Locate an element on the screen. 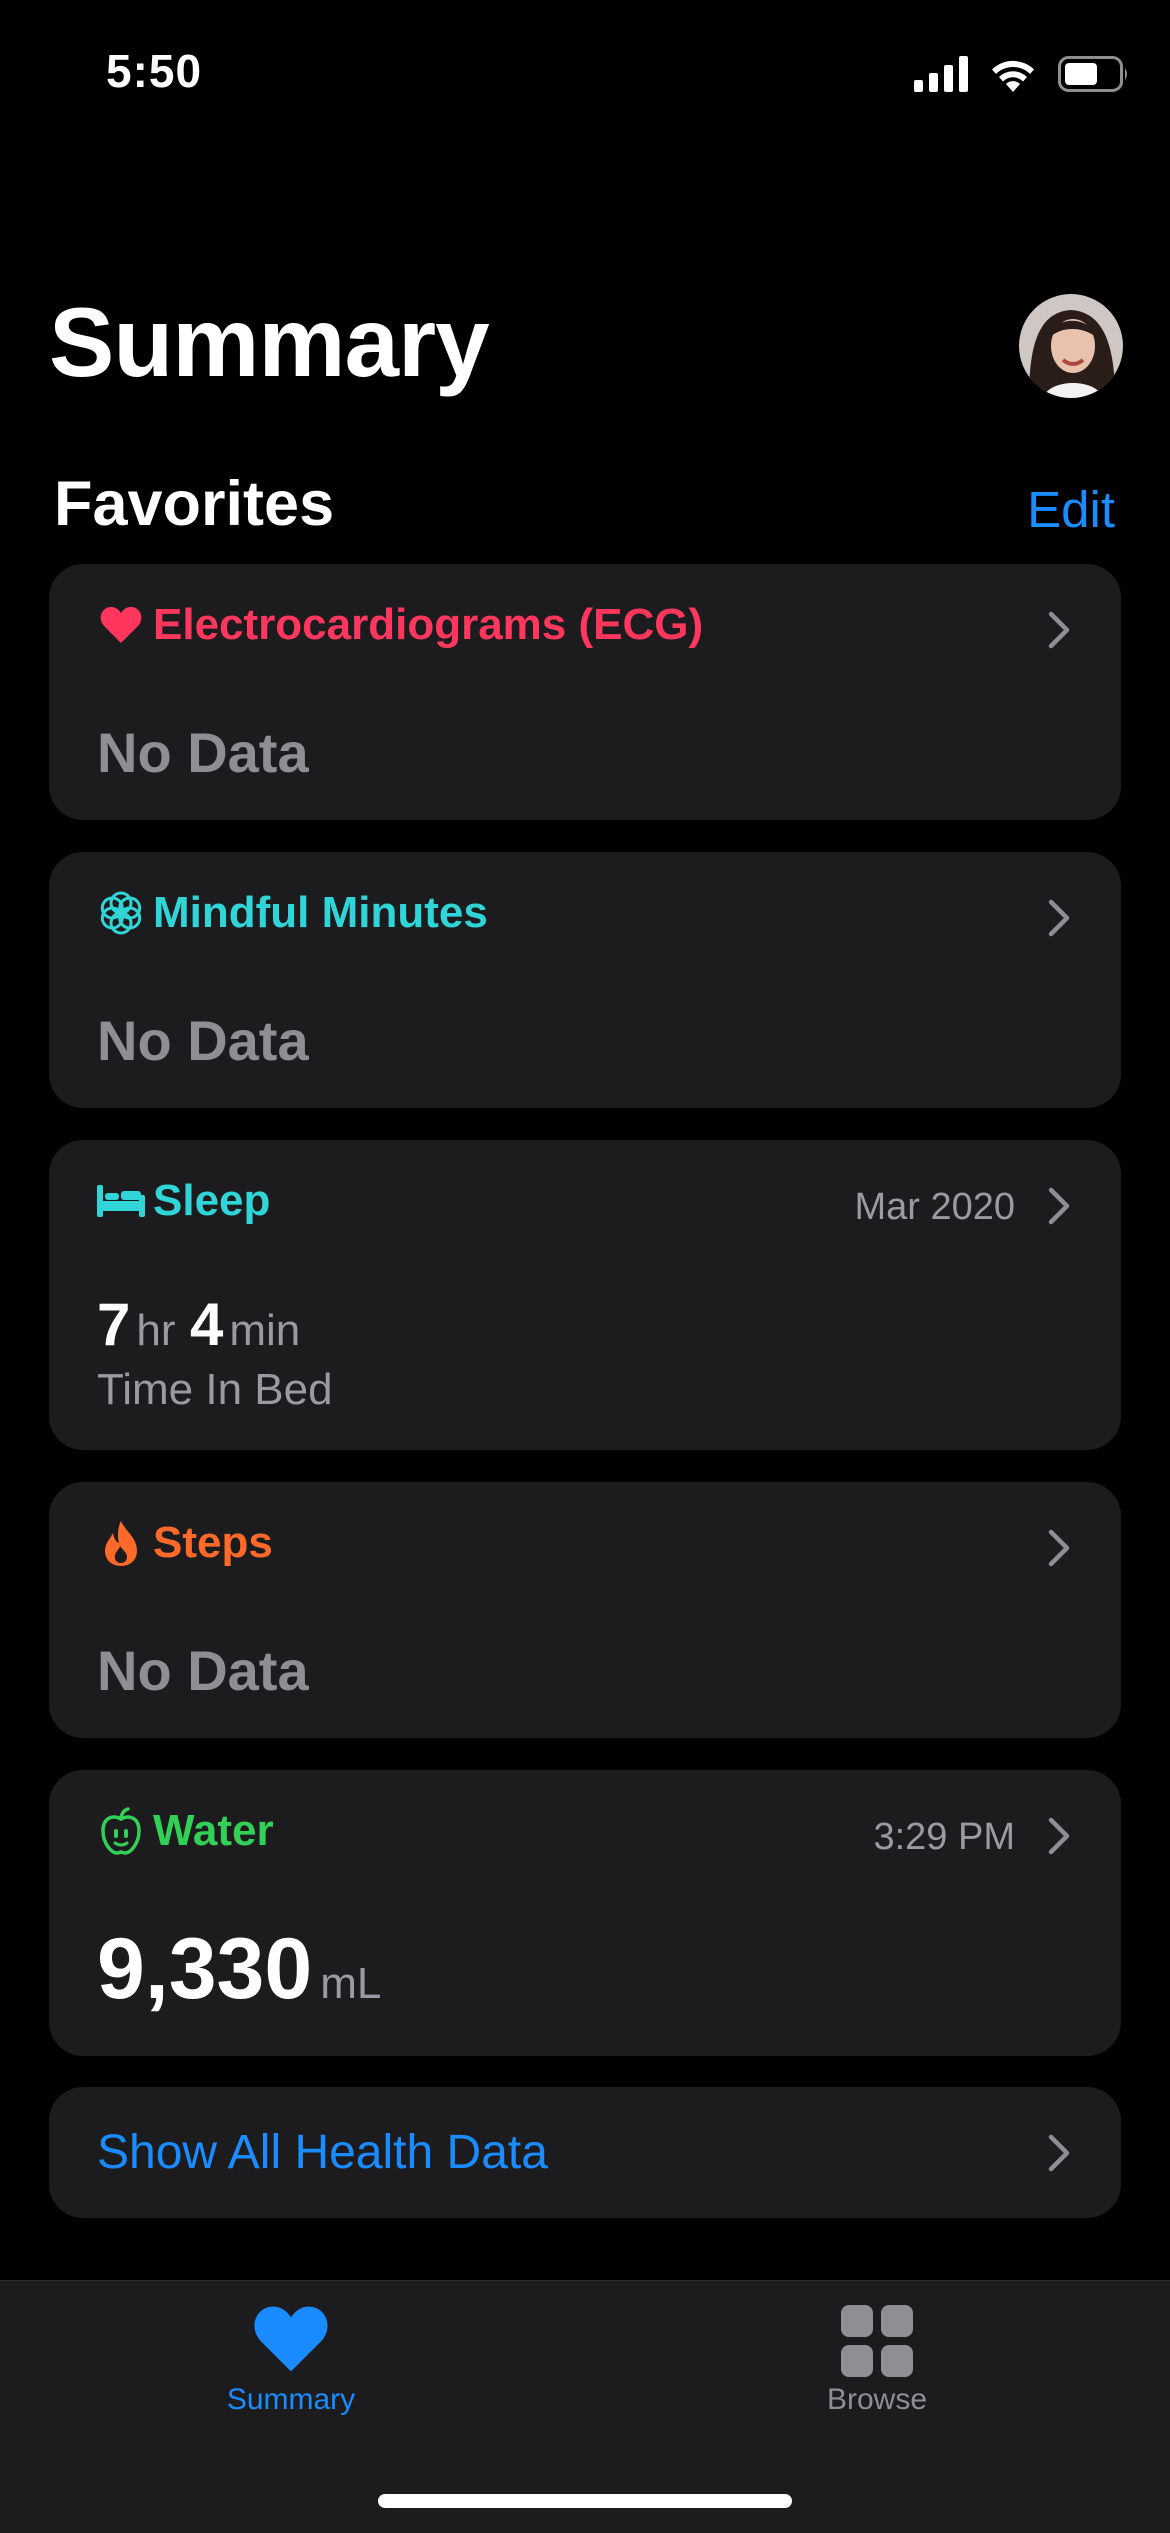  page-title: Summary is located at coordinates (269, 342).